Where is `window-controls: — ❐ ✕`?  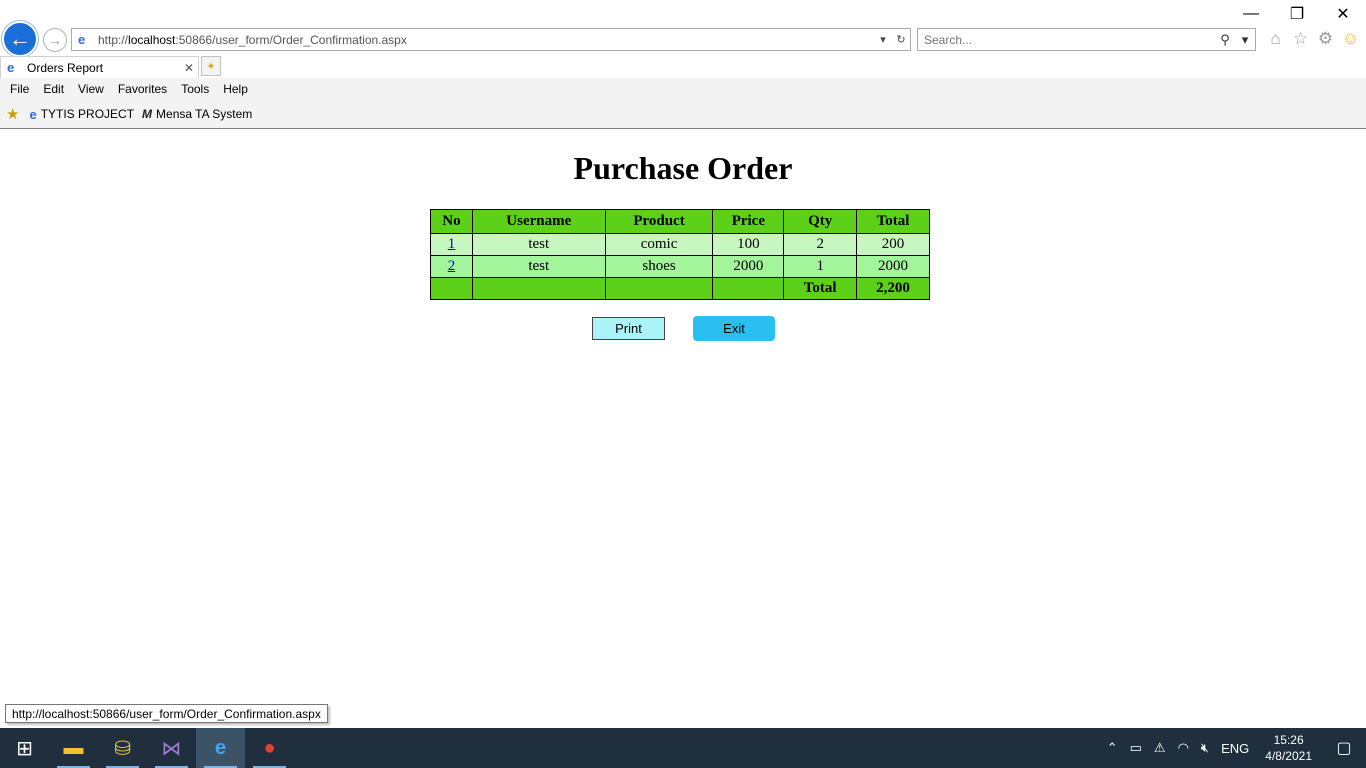 window-controls: — ❐ ✕ is located at coordinates (1297, 14).